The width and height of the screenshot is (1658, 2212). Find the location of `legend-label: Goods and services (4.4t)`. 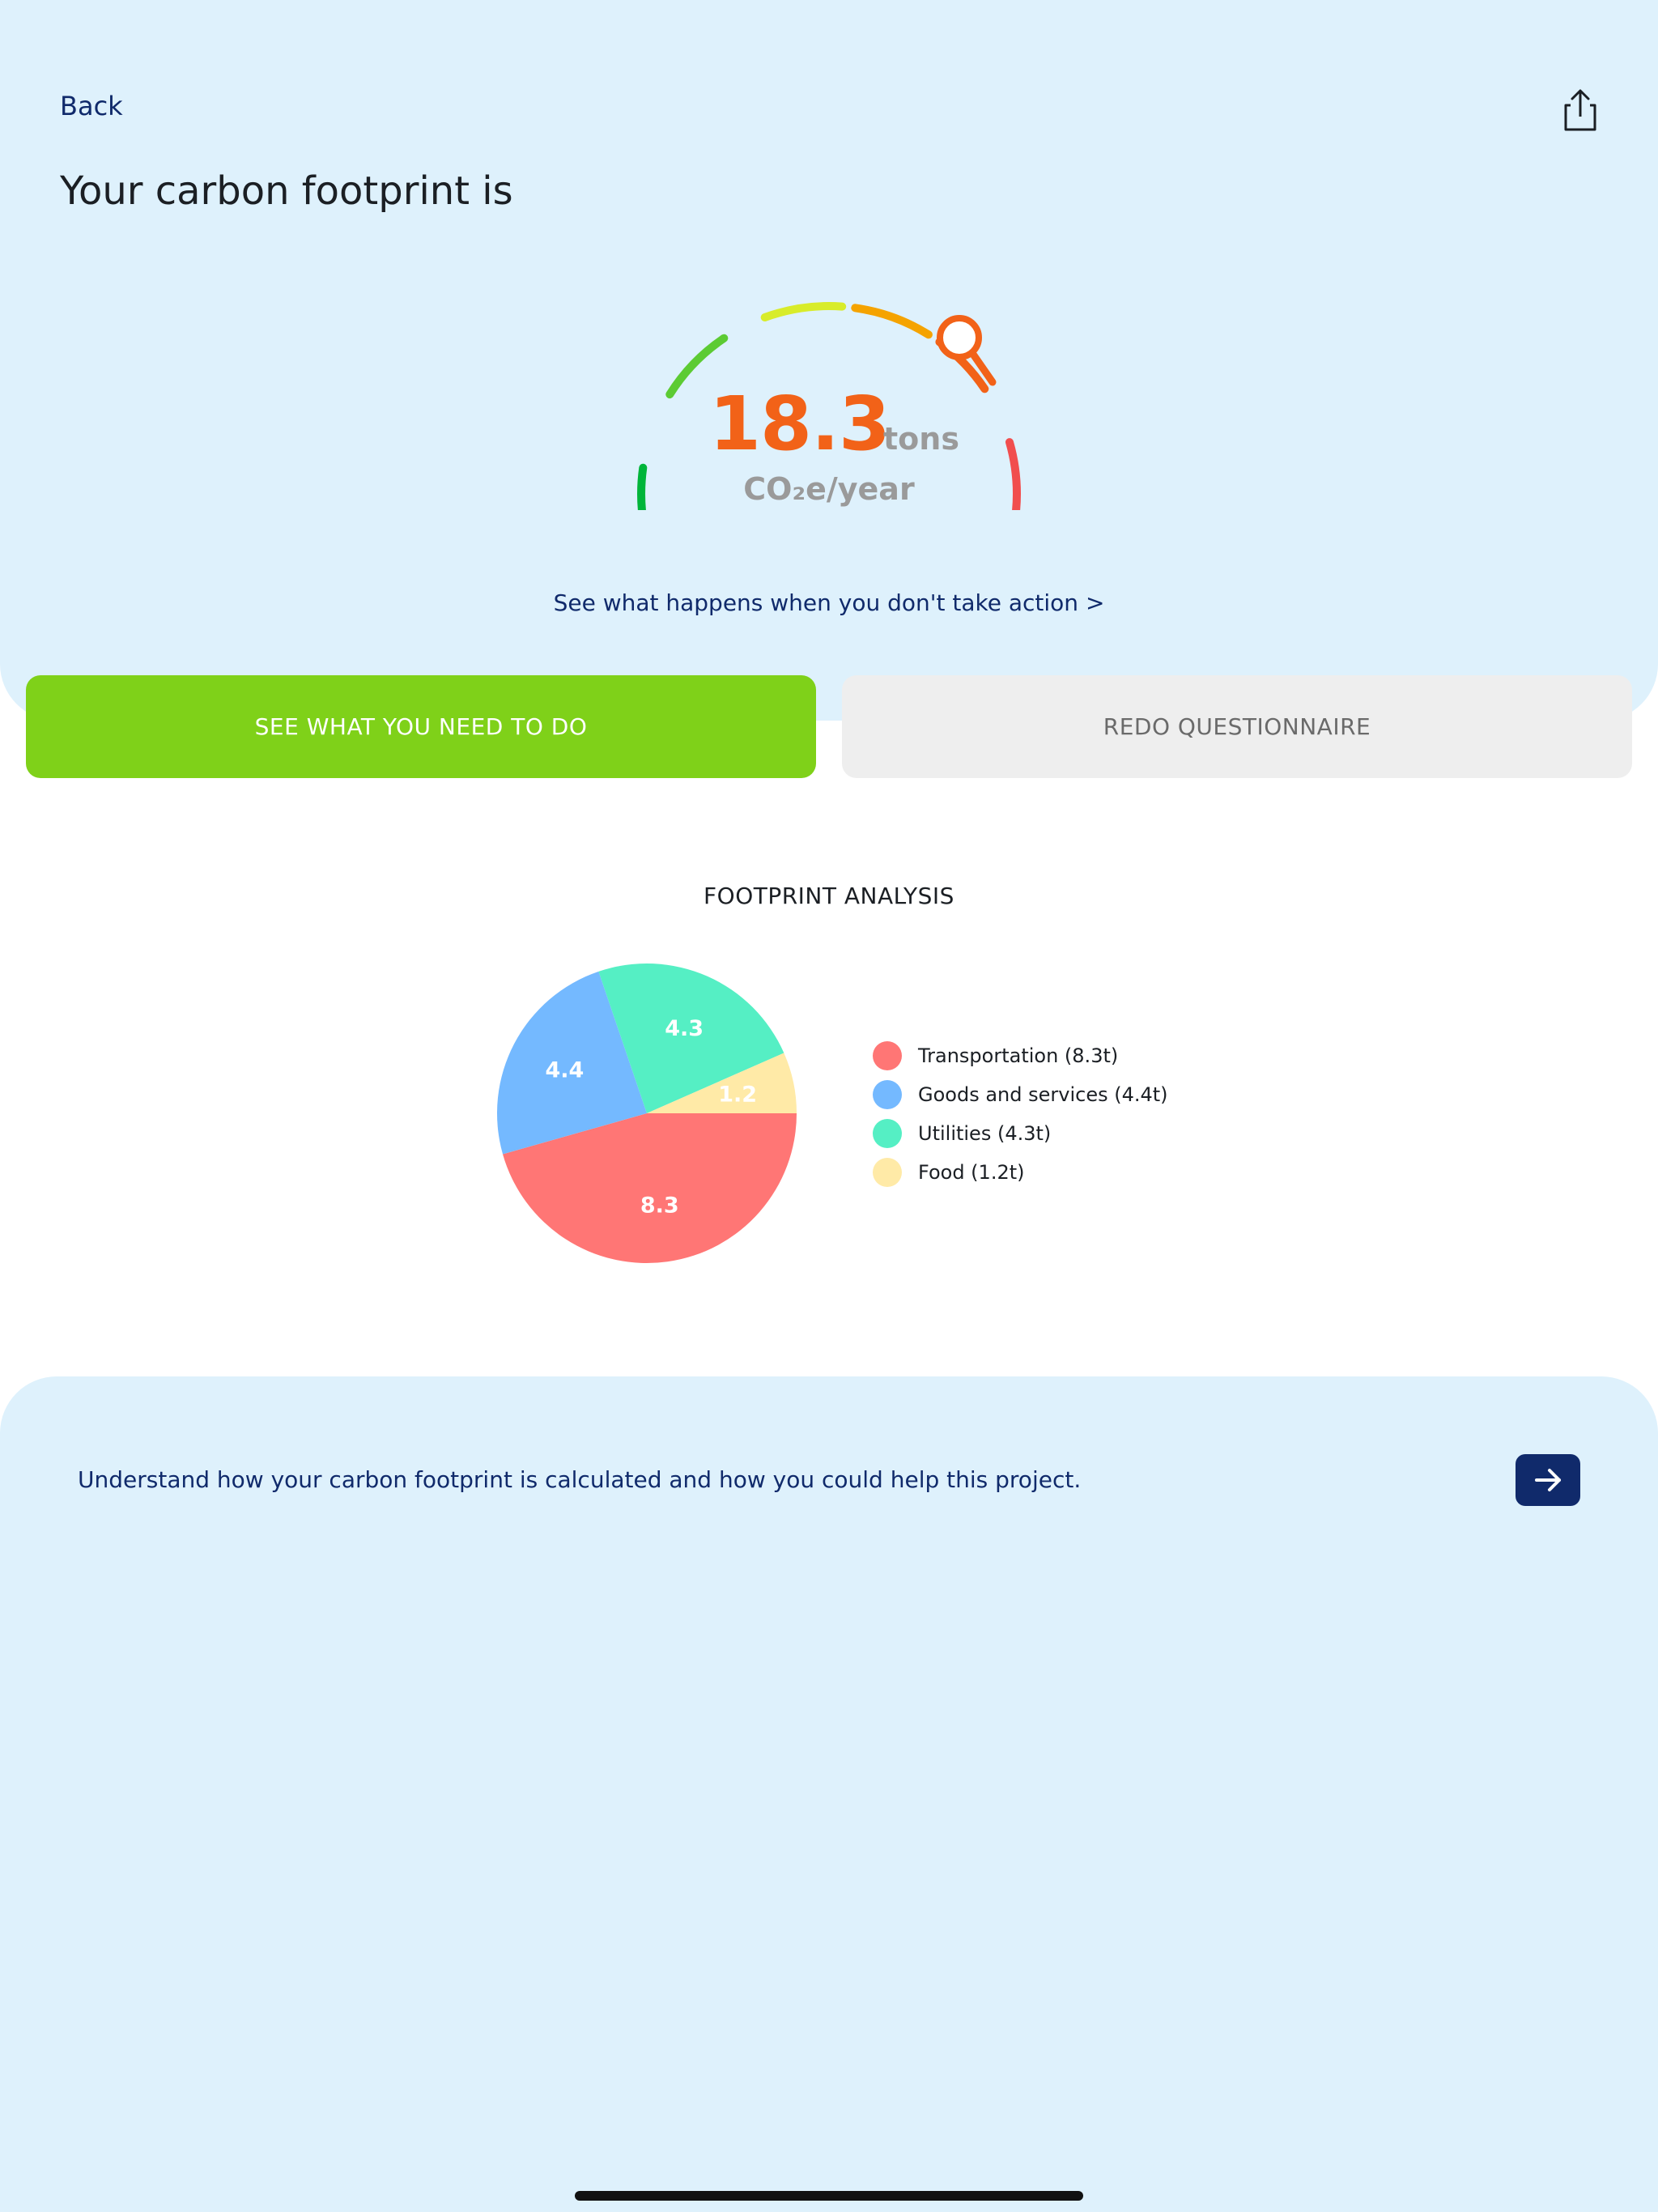

legend-label: Goods and services (4.4t) is located at coordinates (1043, 1095).